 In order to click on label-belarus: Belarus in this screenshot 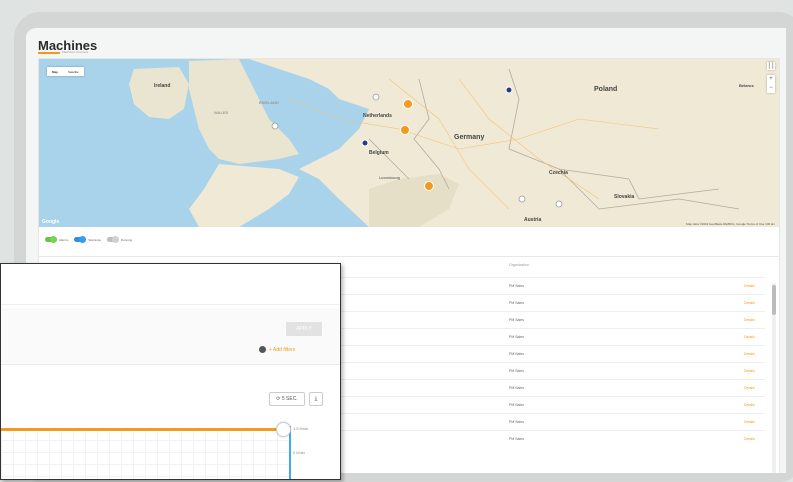, I will do `click(746, 85)`.